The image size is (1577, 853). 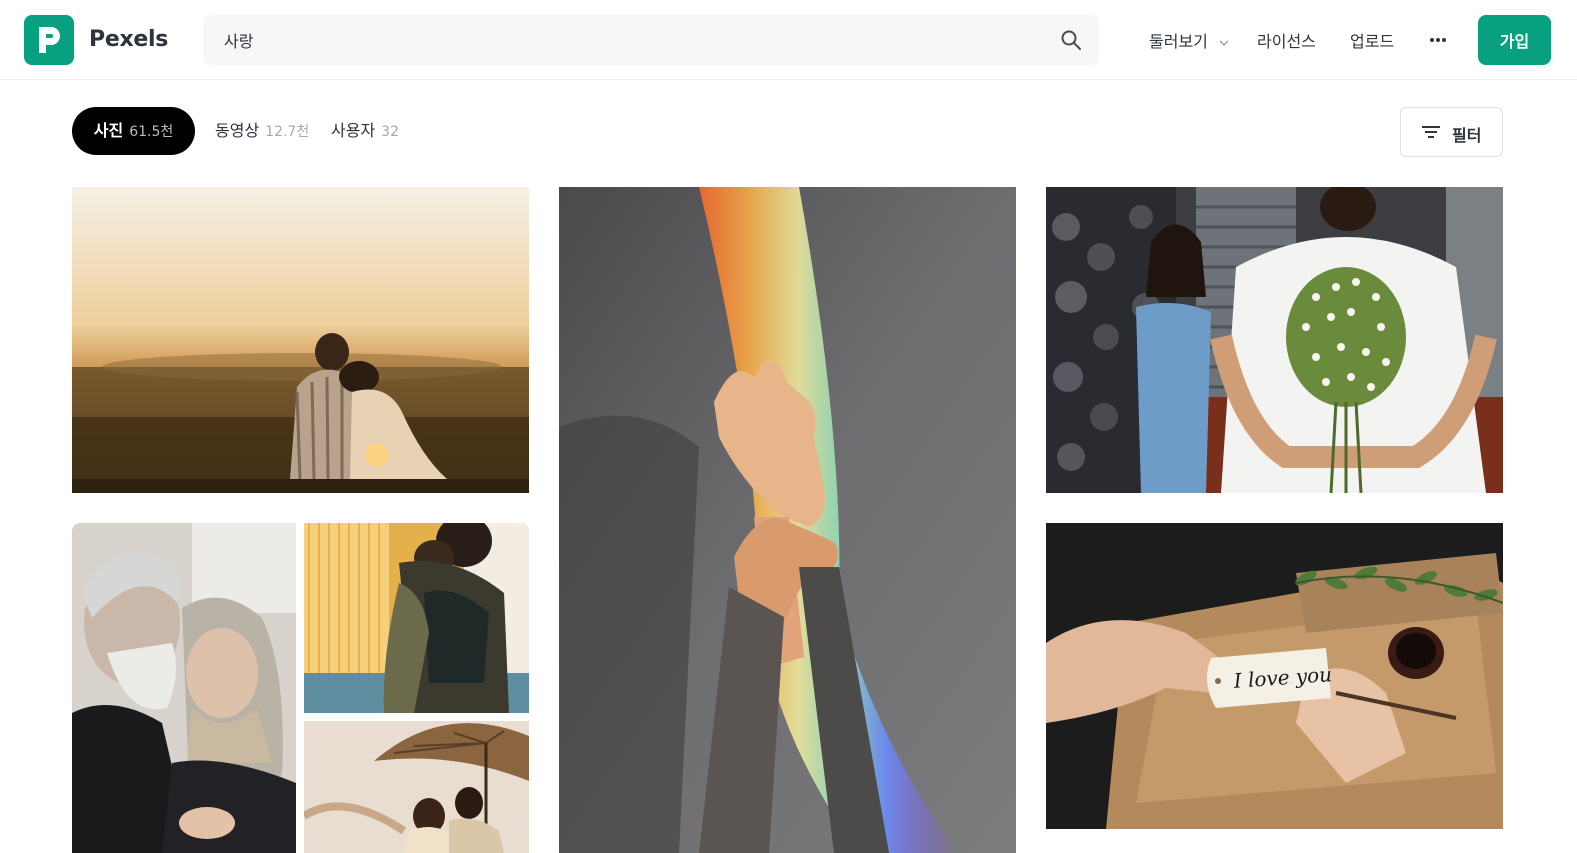 What do you see at coordinates (108, 130) in the screenshot?
I see `tab-photos-label: 사진` at bounding box center [108, 130].